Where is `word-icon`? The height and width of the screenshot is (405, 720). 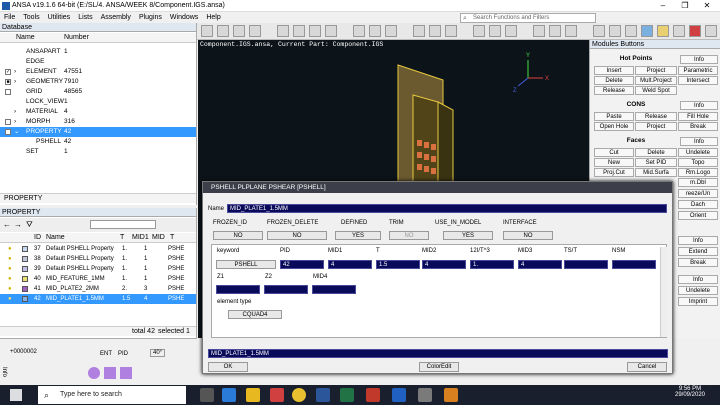
word-icon is located at coordinates (323, 395).